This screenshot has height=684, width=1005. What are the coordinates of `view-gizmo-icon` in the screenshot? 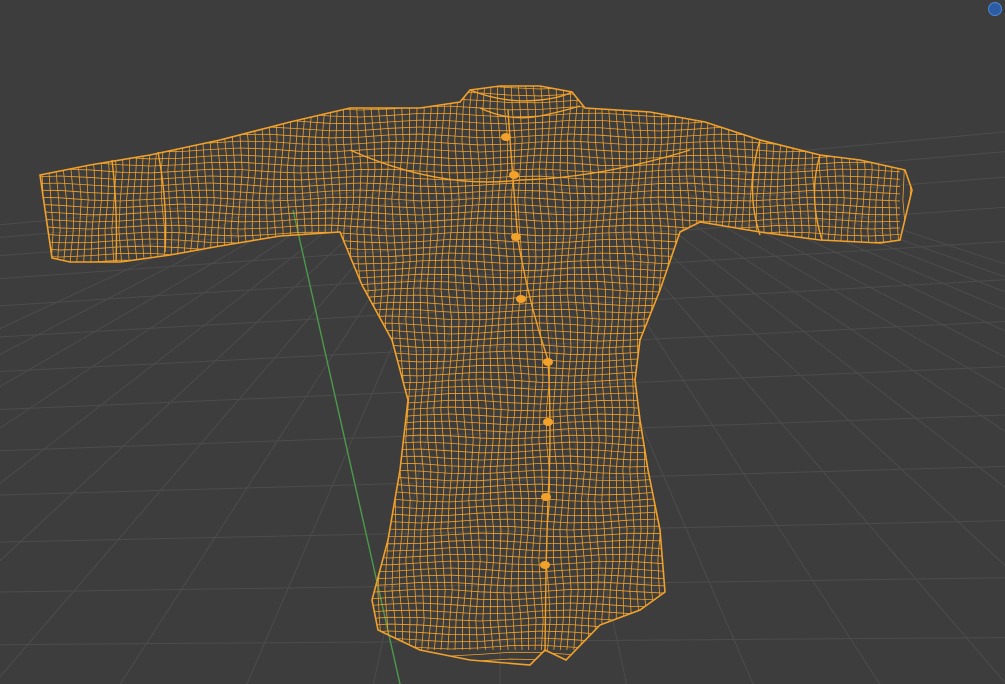 It's located at (995, 9).